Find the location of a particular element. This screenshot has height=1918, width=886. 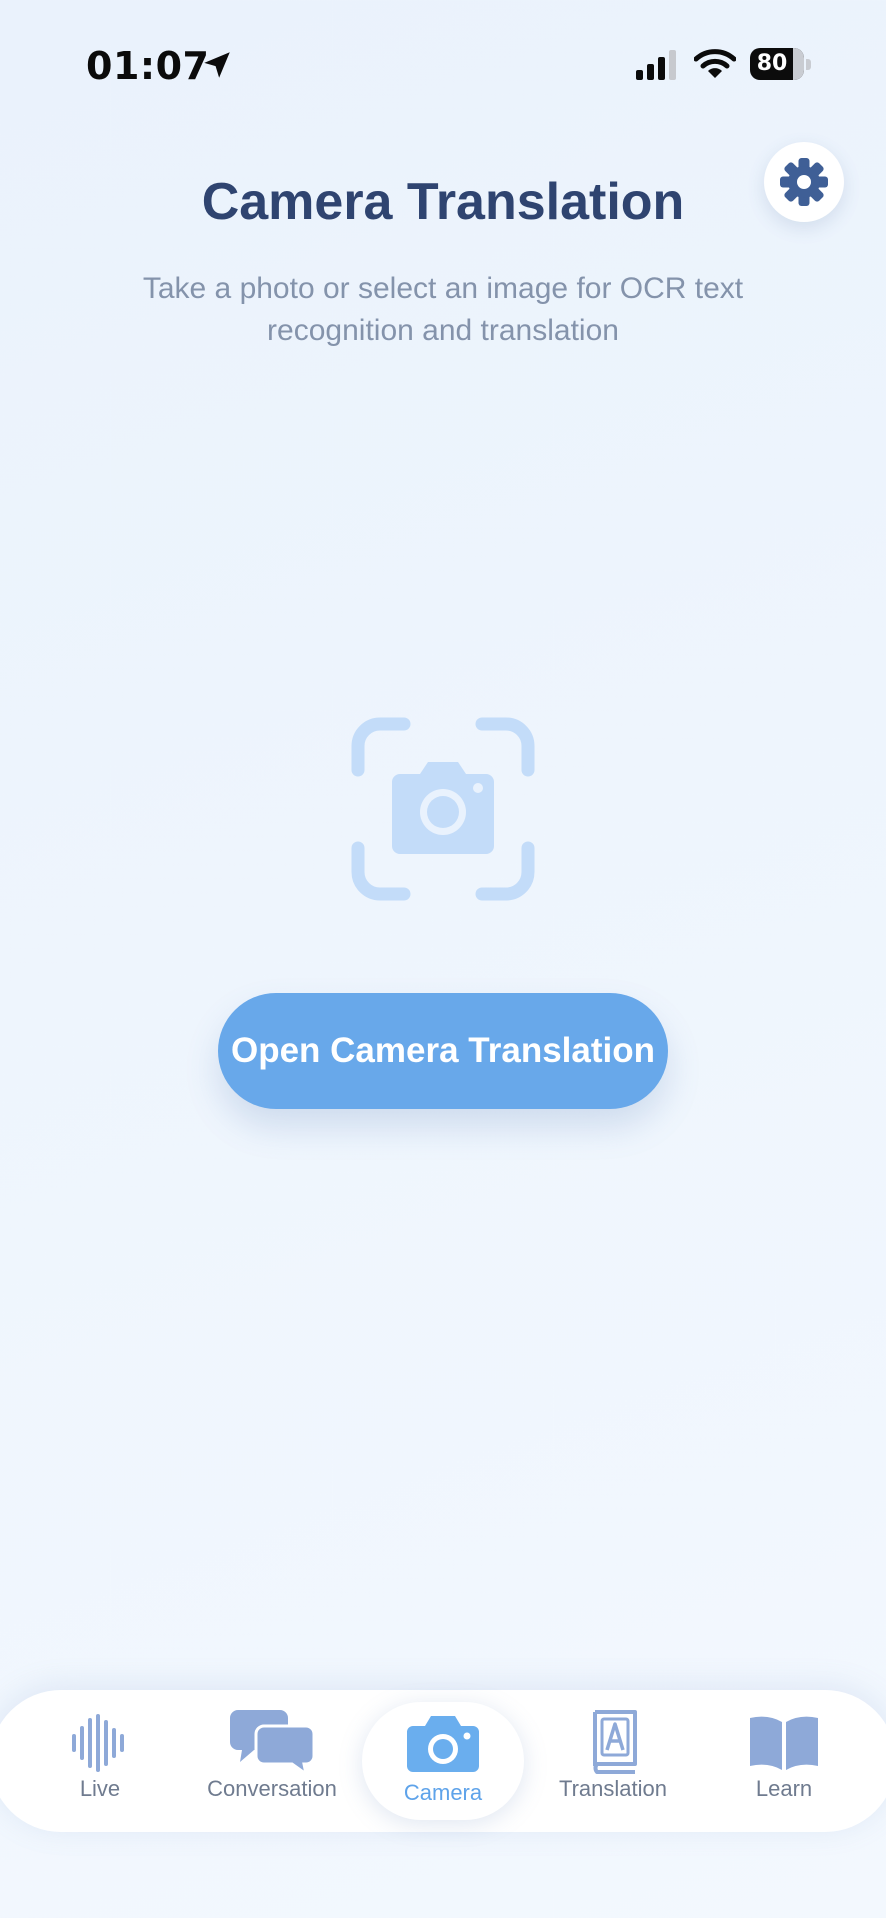

tab-live: Live is located at coordinates (100, 1761).